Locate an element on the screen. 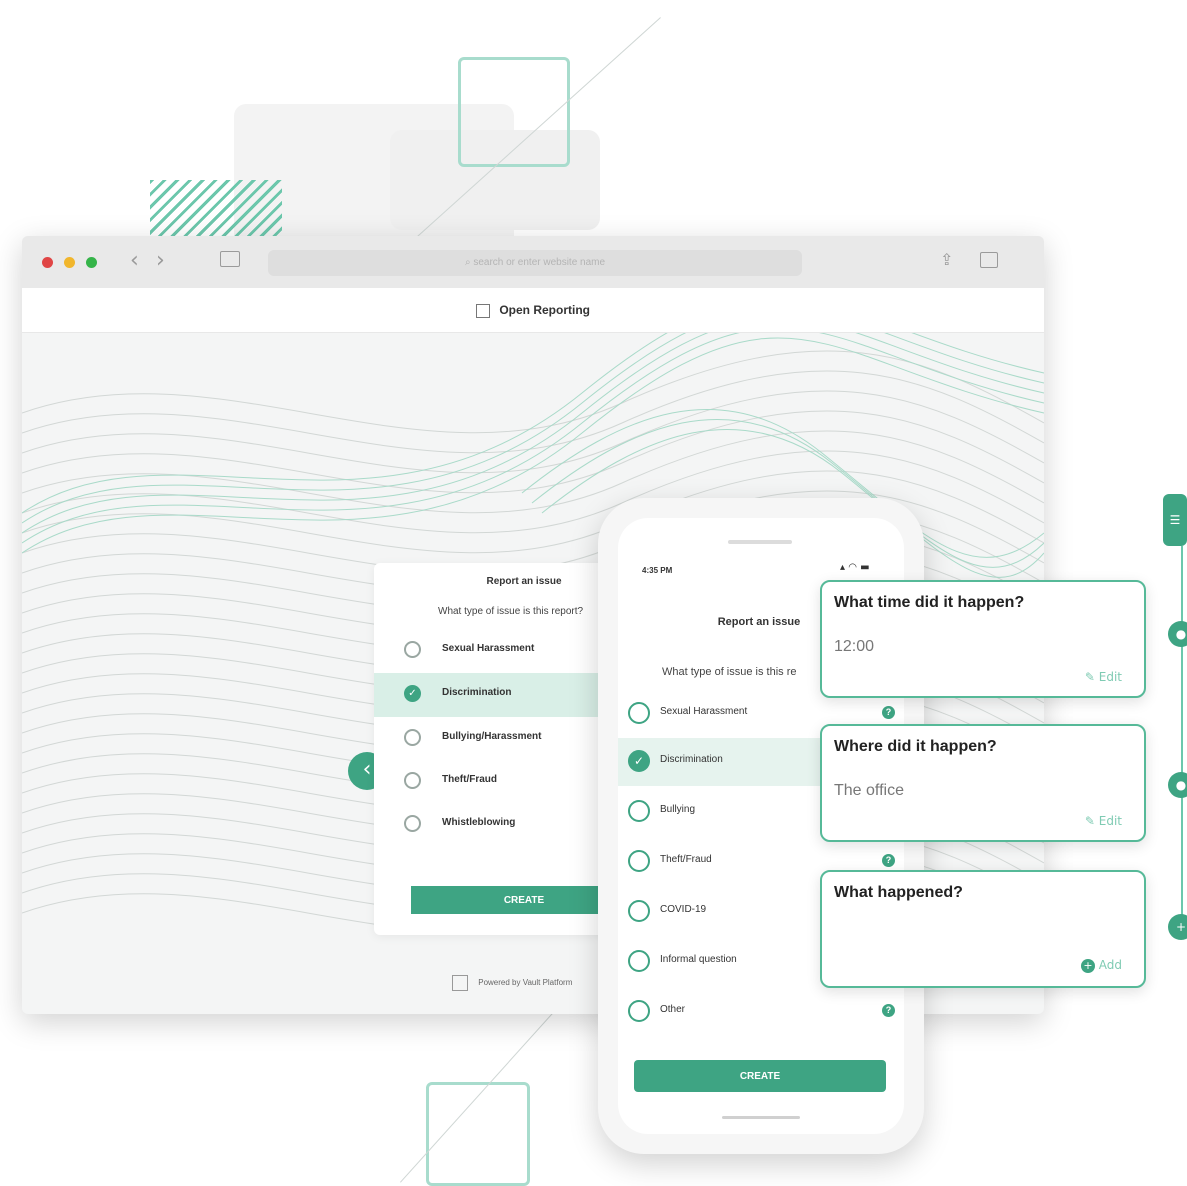 The width and height of the screenshot is (1187, 1186). form-question: What type of issue is this report? is located at coordinates (511, 611).